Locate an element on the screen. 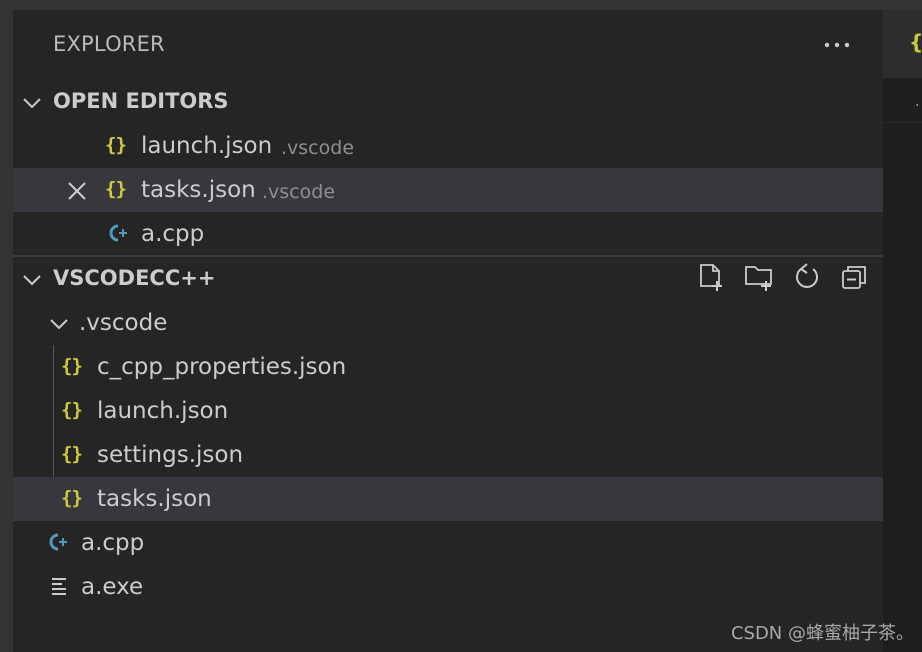 This screenshot has height=652, width=922. breadcrumb-fragment: . is located at coordinates (917, 102).